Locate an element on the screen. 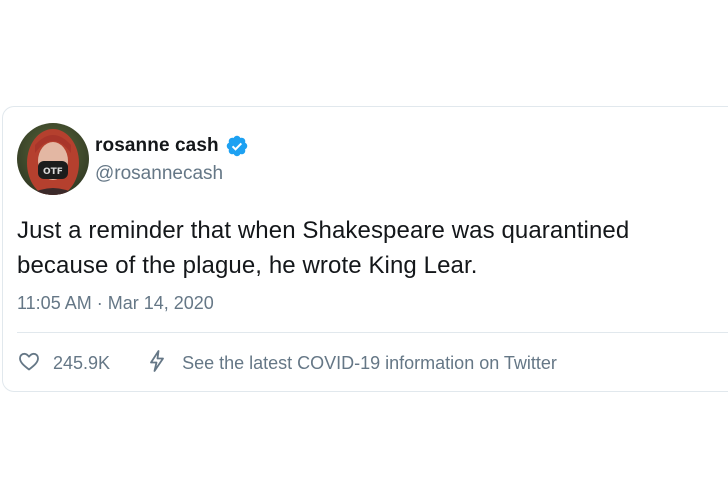 Image resolution: width=728 pixels, height=485 pixels. divider is located at coordinates (372, 332).